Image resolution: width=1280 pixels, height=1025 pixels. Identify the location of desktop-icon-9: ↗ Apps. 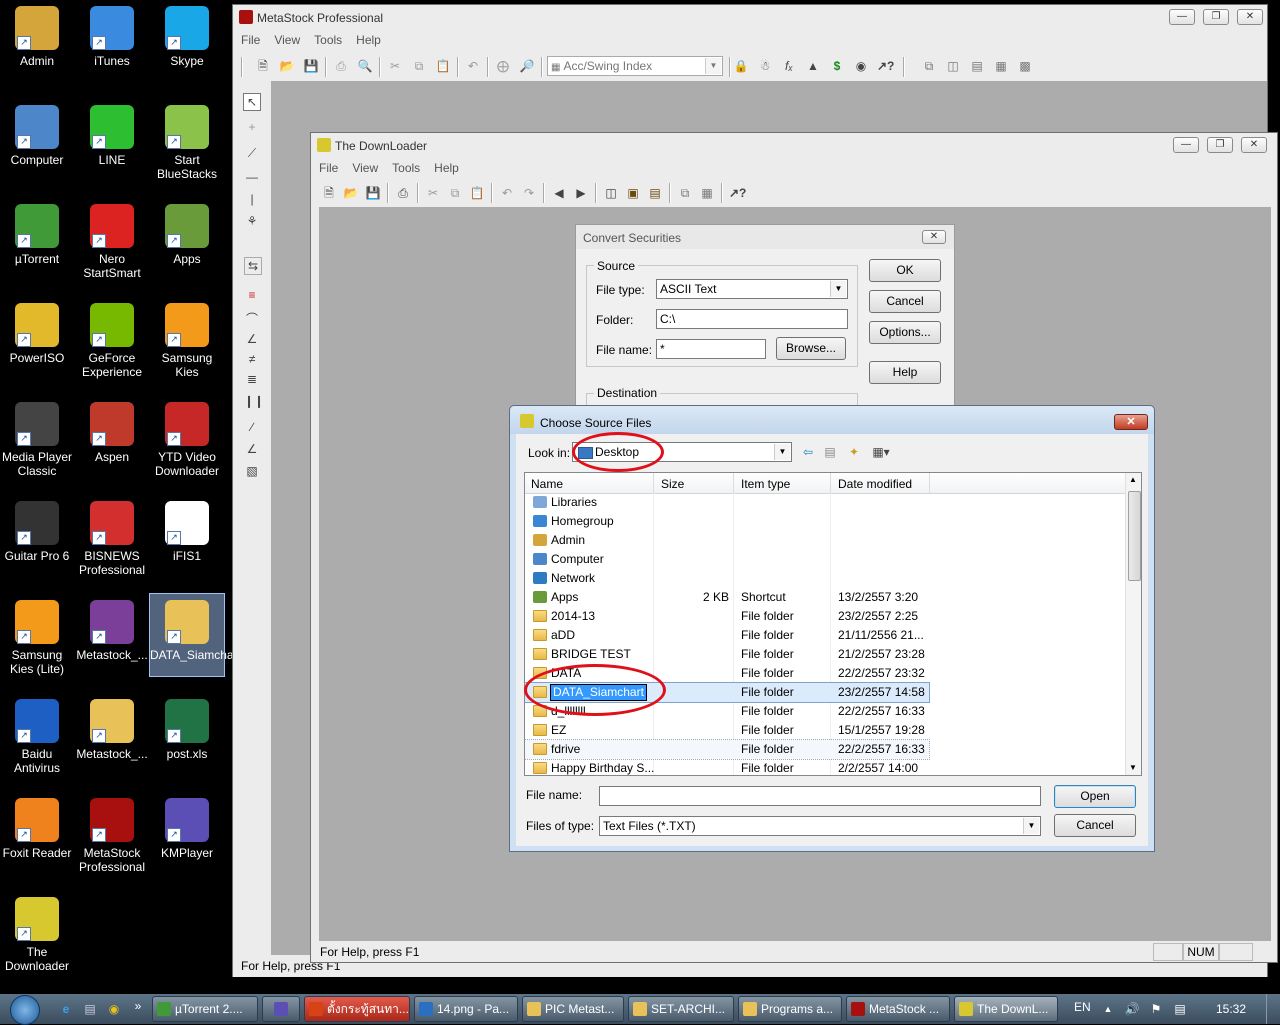
(187, 239).